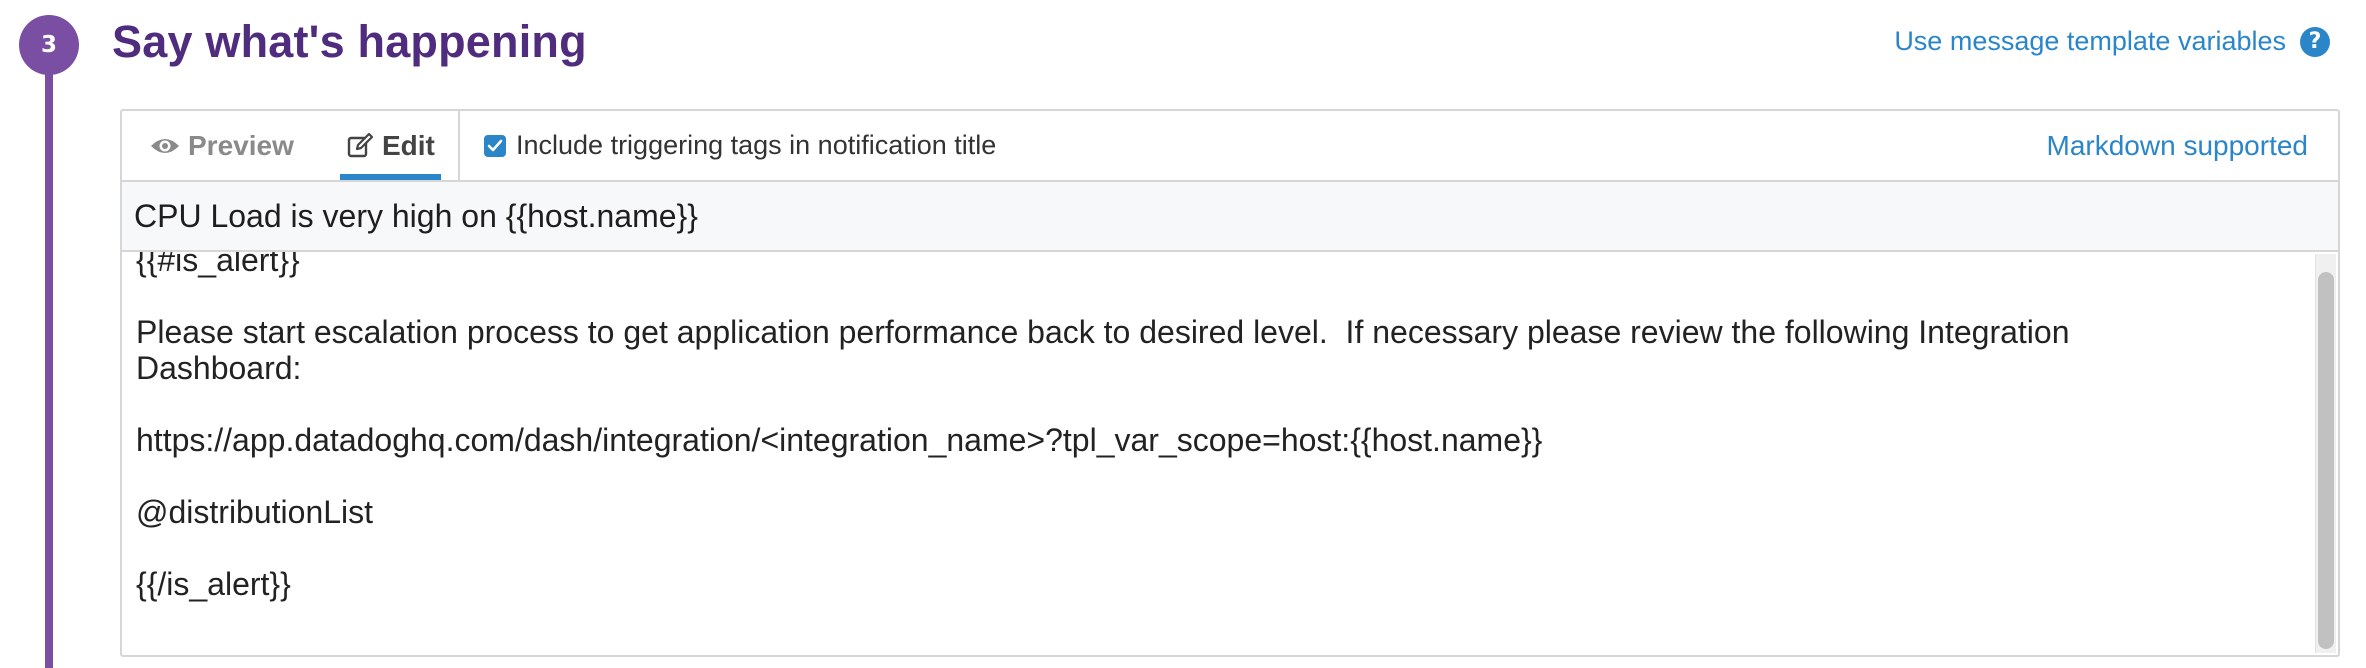 The height and width of the screenshot is (668, 2366). I want to click on body-line: {{#is_alert}}, so click(1211, 265).